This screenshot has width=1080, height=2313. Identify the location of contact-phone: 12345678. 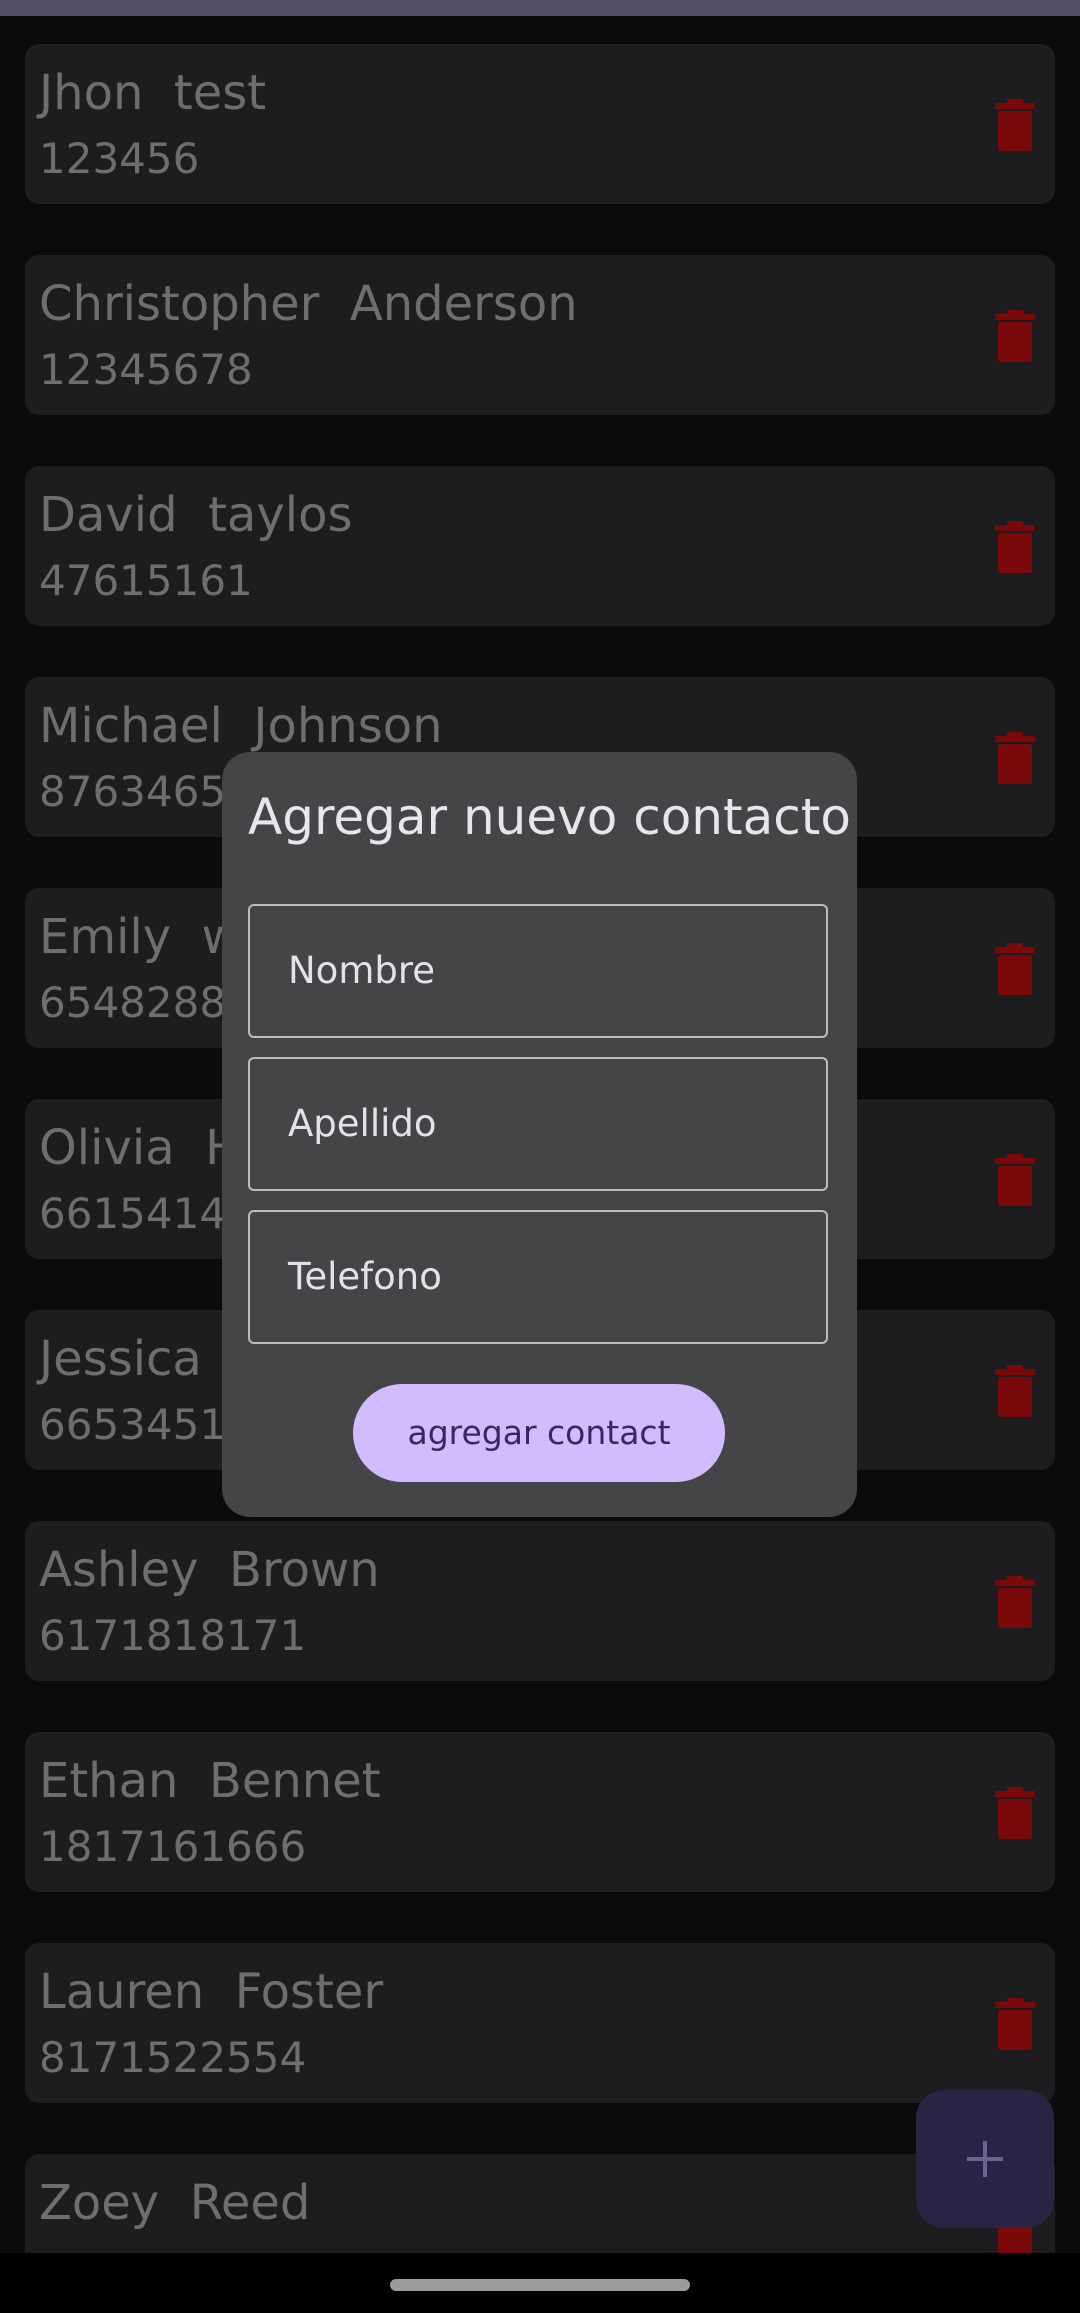
(146, 369).